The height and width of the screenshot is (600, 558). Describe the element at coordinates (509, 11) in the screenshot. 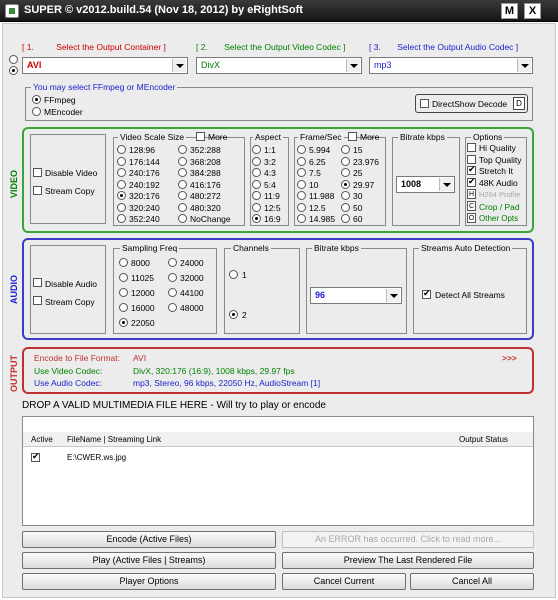

I see `menu-button: M` at that location.